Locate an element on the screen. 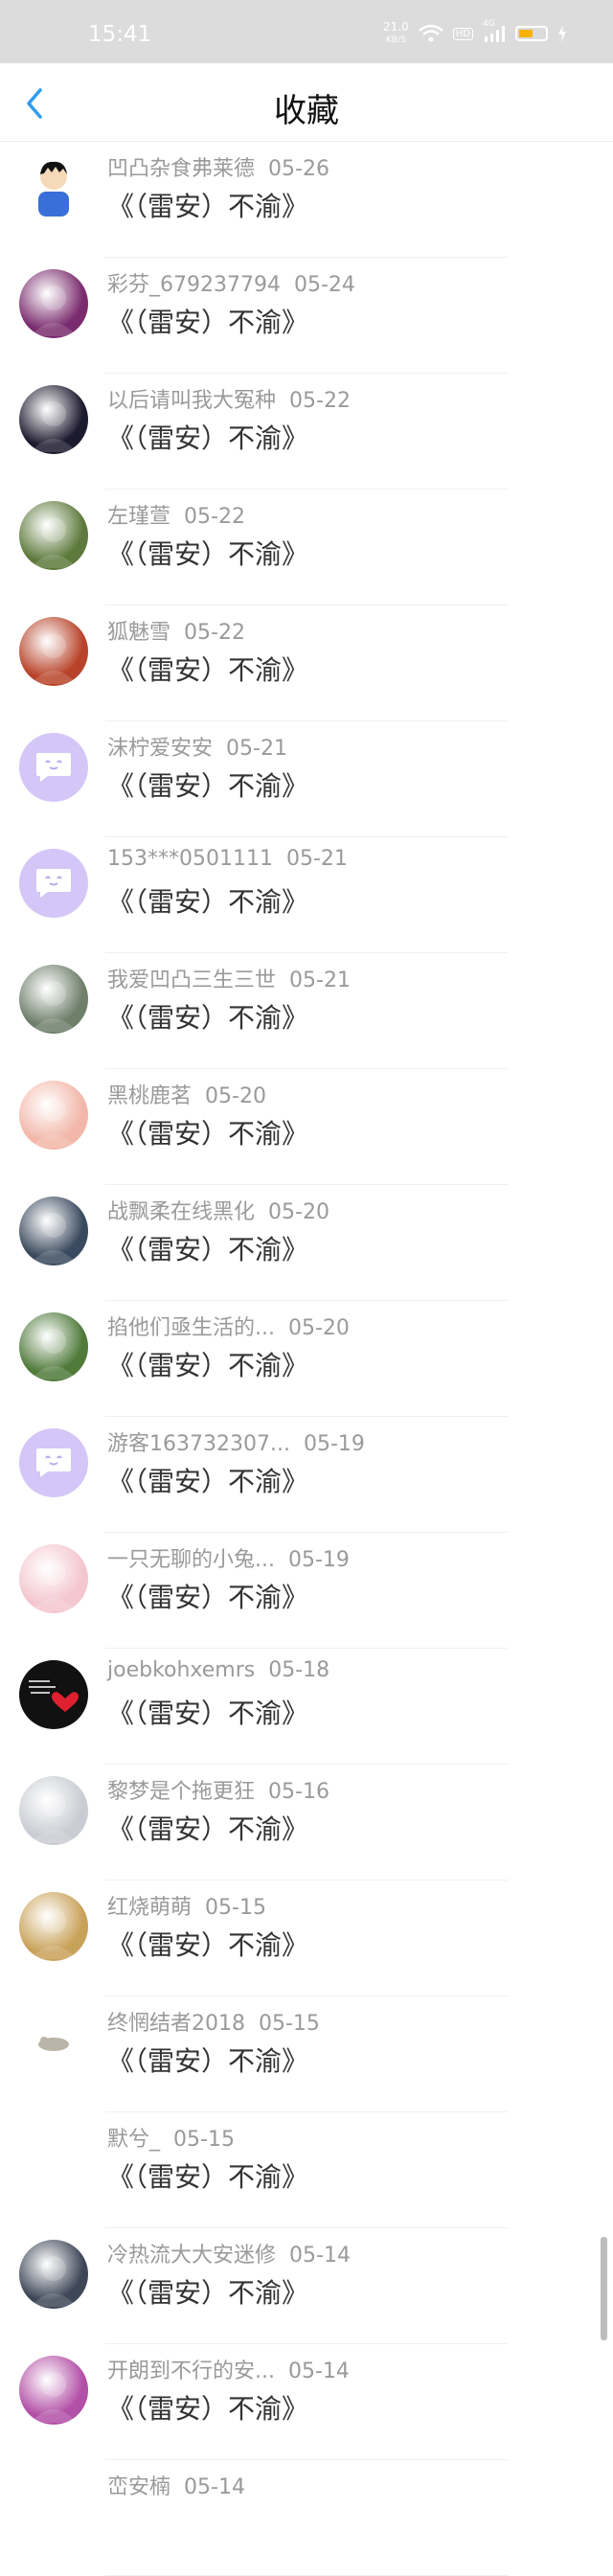 This screenshot has width=613, height=2576. list-item: 游客163732307... 05-19 《（雷安）不渝》 is located at coordinates (306, 1475).